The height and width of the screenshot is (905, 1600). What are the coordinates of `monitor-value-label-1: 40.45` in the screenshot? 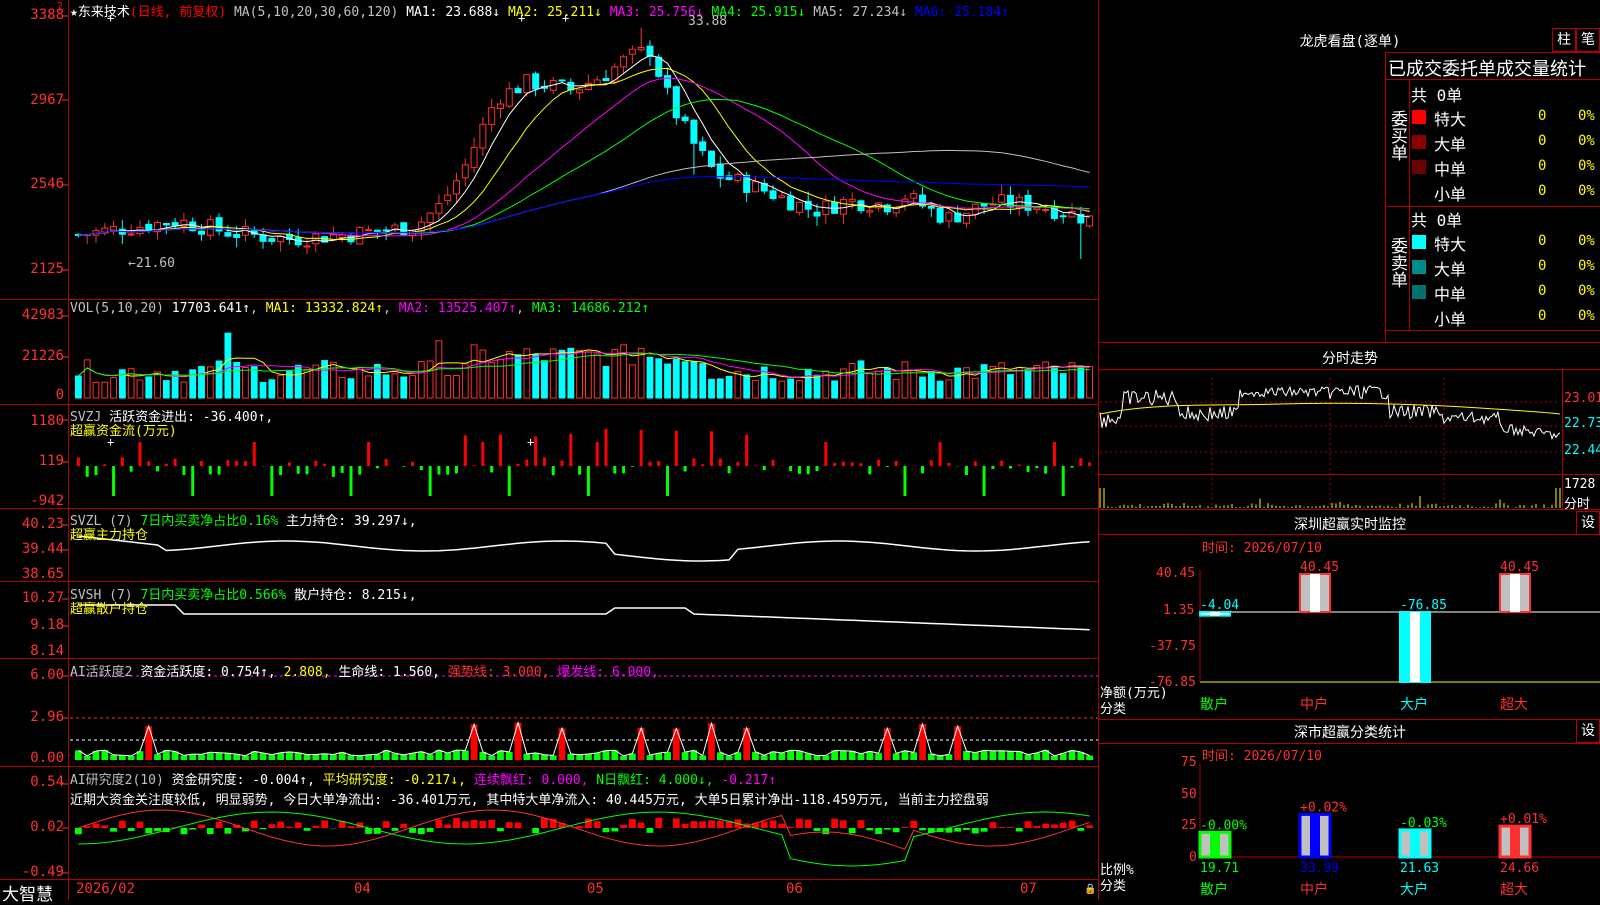 It's located at (1319, 567).